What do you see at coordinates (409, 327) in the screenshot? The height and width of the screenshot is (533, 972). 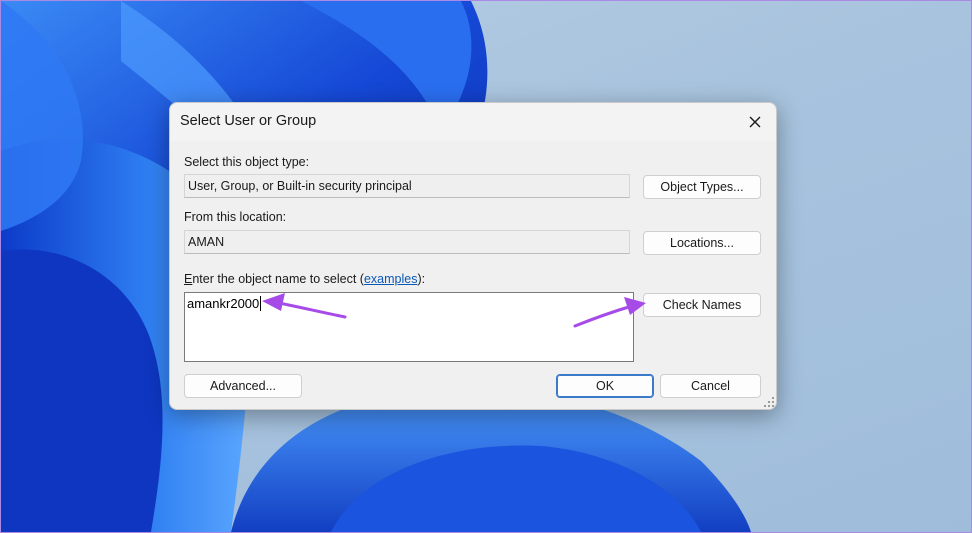 I see `object-name-input: amankr2000` at bounding box center [409, 327].